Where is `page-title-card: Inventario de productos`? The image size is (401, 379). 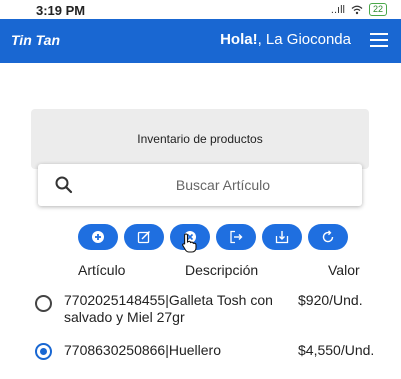 page-title-card: Inventario de productos is located at coordinates (200, 139).